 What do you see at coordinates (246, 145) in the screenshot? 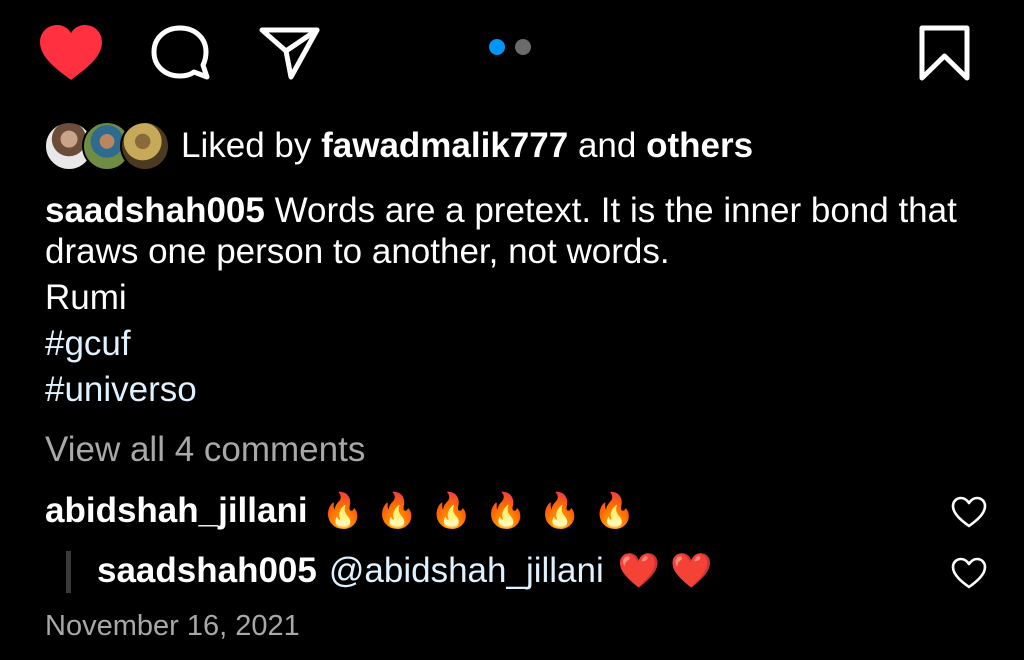
I see `likes-prefix: Liked by` at bounding box center [246, 145].